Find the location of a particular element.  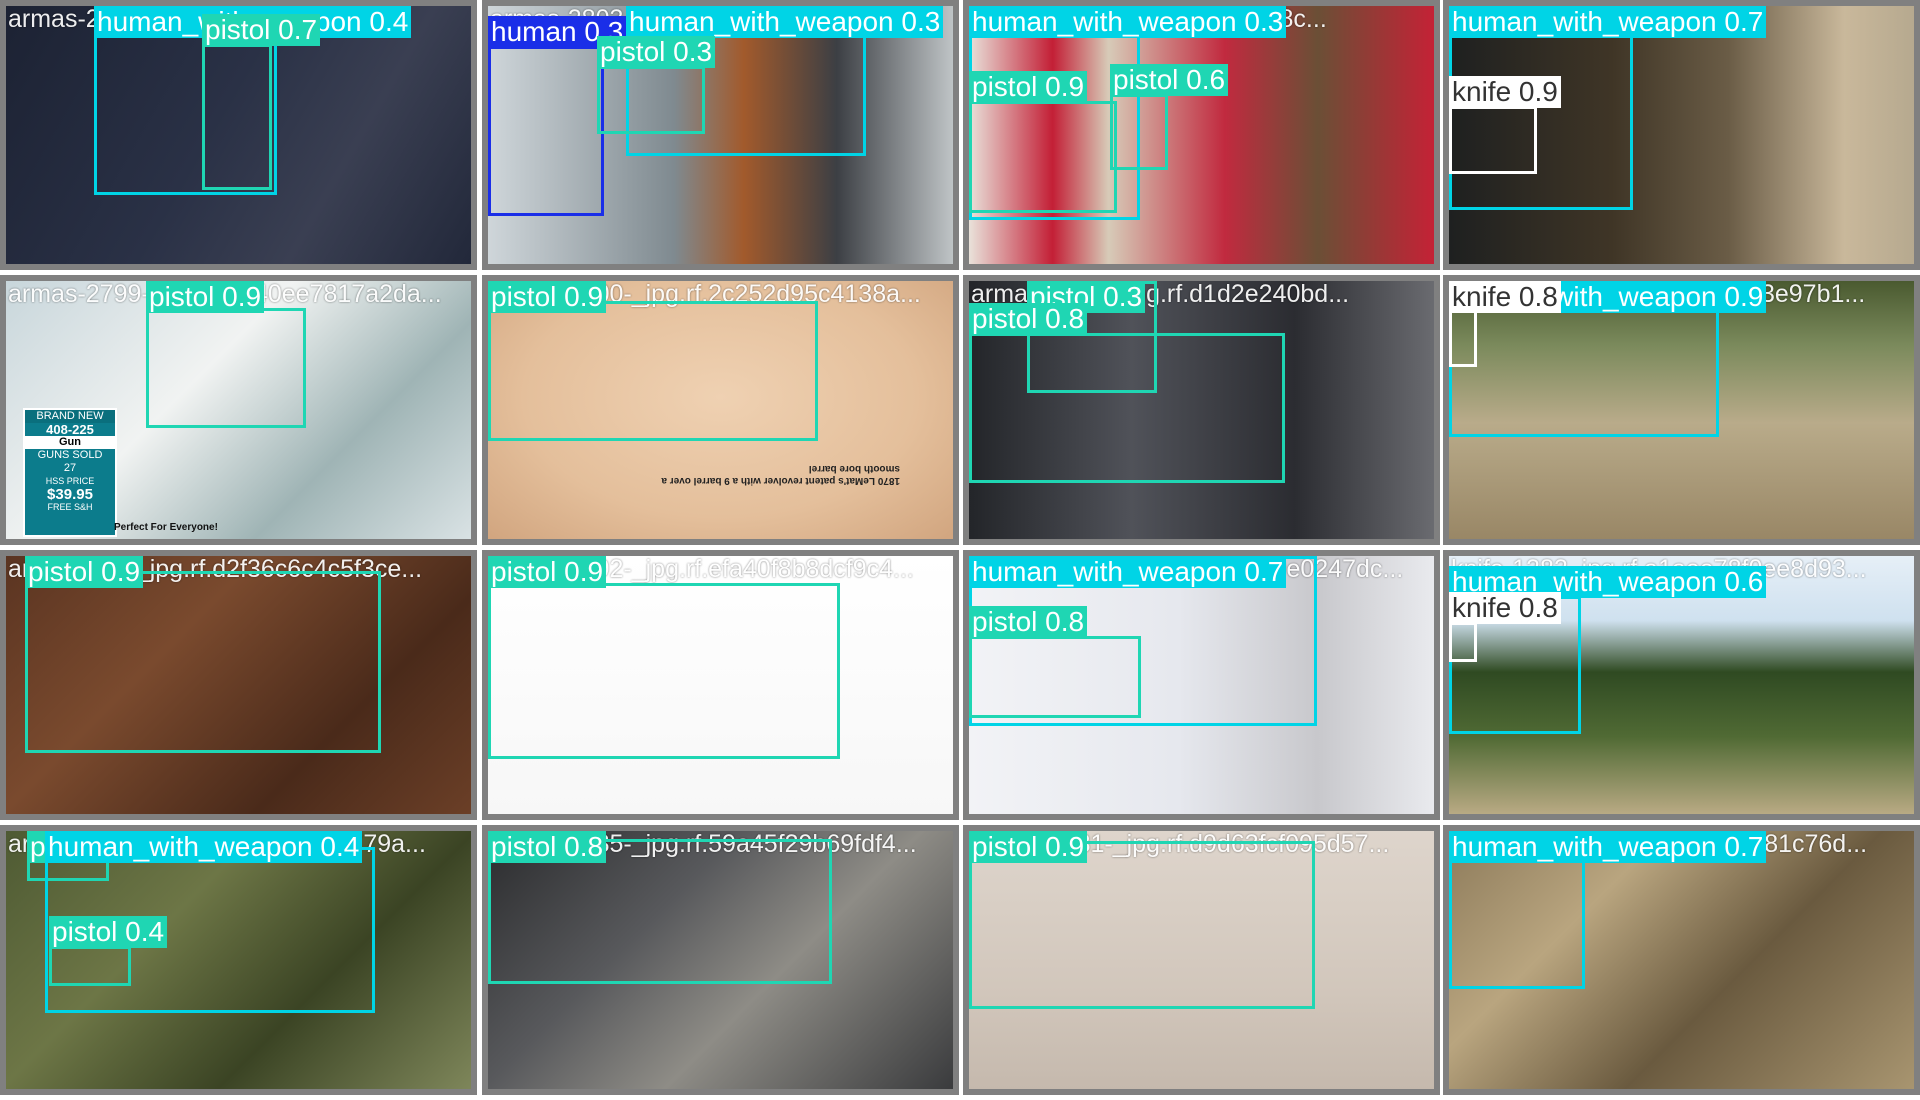

detection-label: pistol 0.4 is located at coordinates (108, 932).